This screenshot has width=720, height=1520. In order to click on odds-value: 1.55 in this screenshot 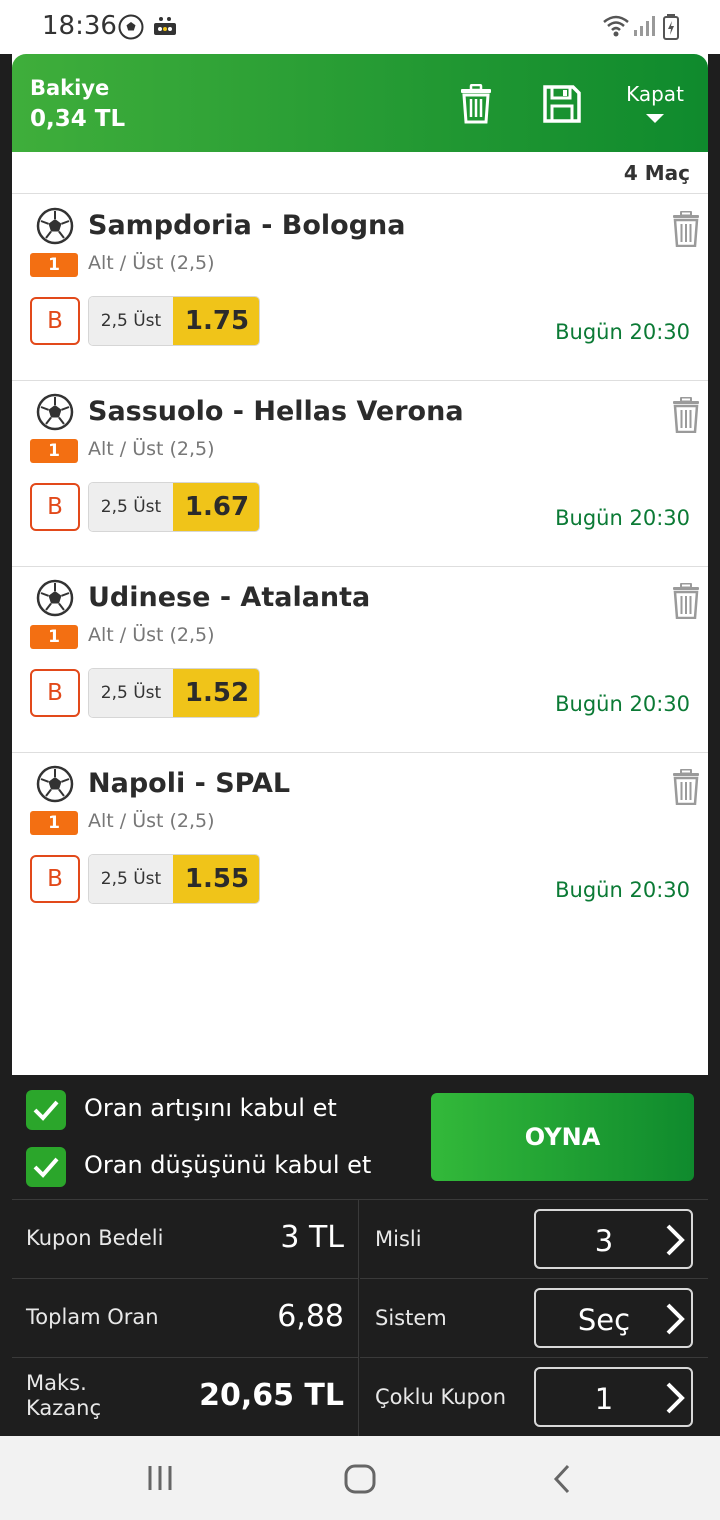, I will do `click(216, 879)`.